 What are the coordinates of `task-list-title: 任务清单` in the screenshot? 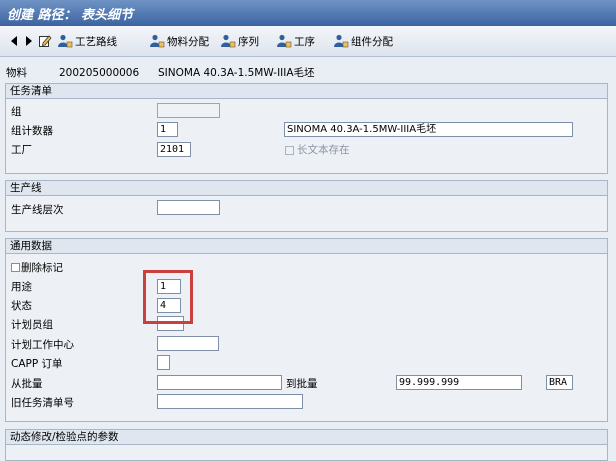 It's located at (31, 91).